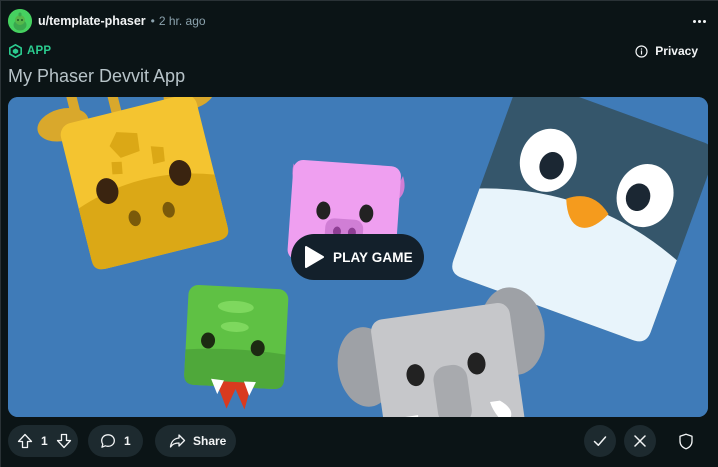 This screenshot has height=467, width=718. I want to click on more-horizontal-icon, so click(699, 21).